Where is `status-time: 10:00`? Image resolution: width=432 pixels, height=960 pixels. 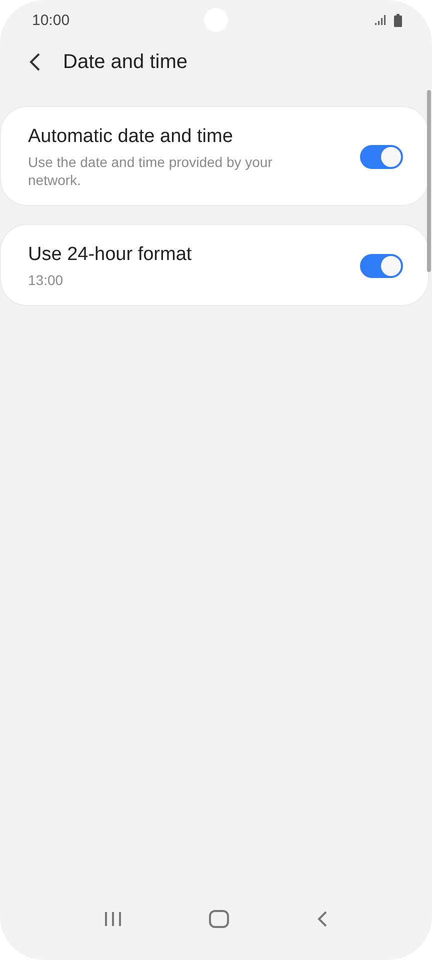
status-time: 10:00 is located at coordinates (51, 20).